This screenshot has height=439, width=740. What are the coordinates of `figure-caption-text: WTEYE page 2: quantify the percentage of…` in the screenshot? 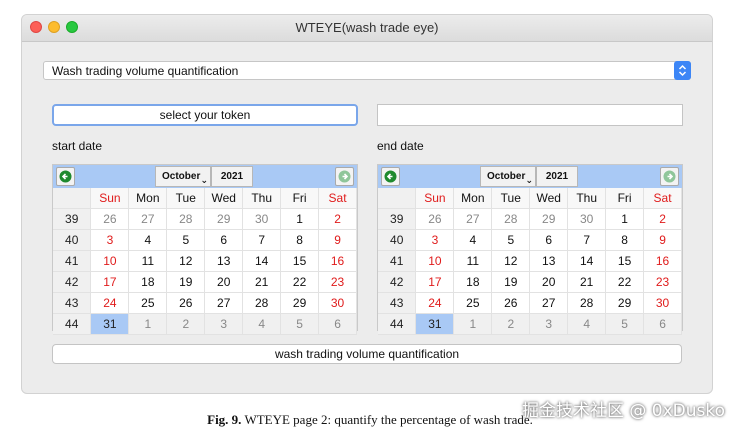 It's located at (388, 419).